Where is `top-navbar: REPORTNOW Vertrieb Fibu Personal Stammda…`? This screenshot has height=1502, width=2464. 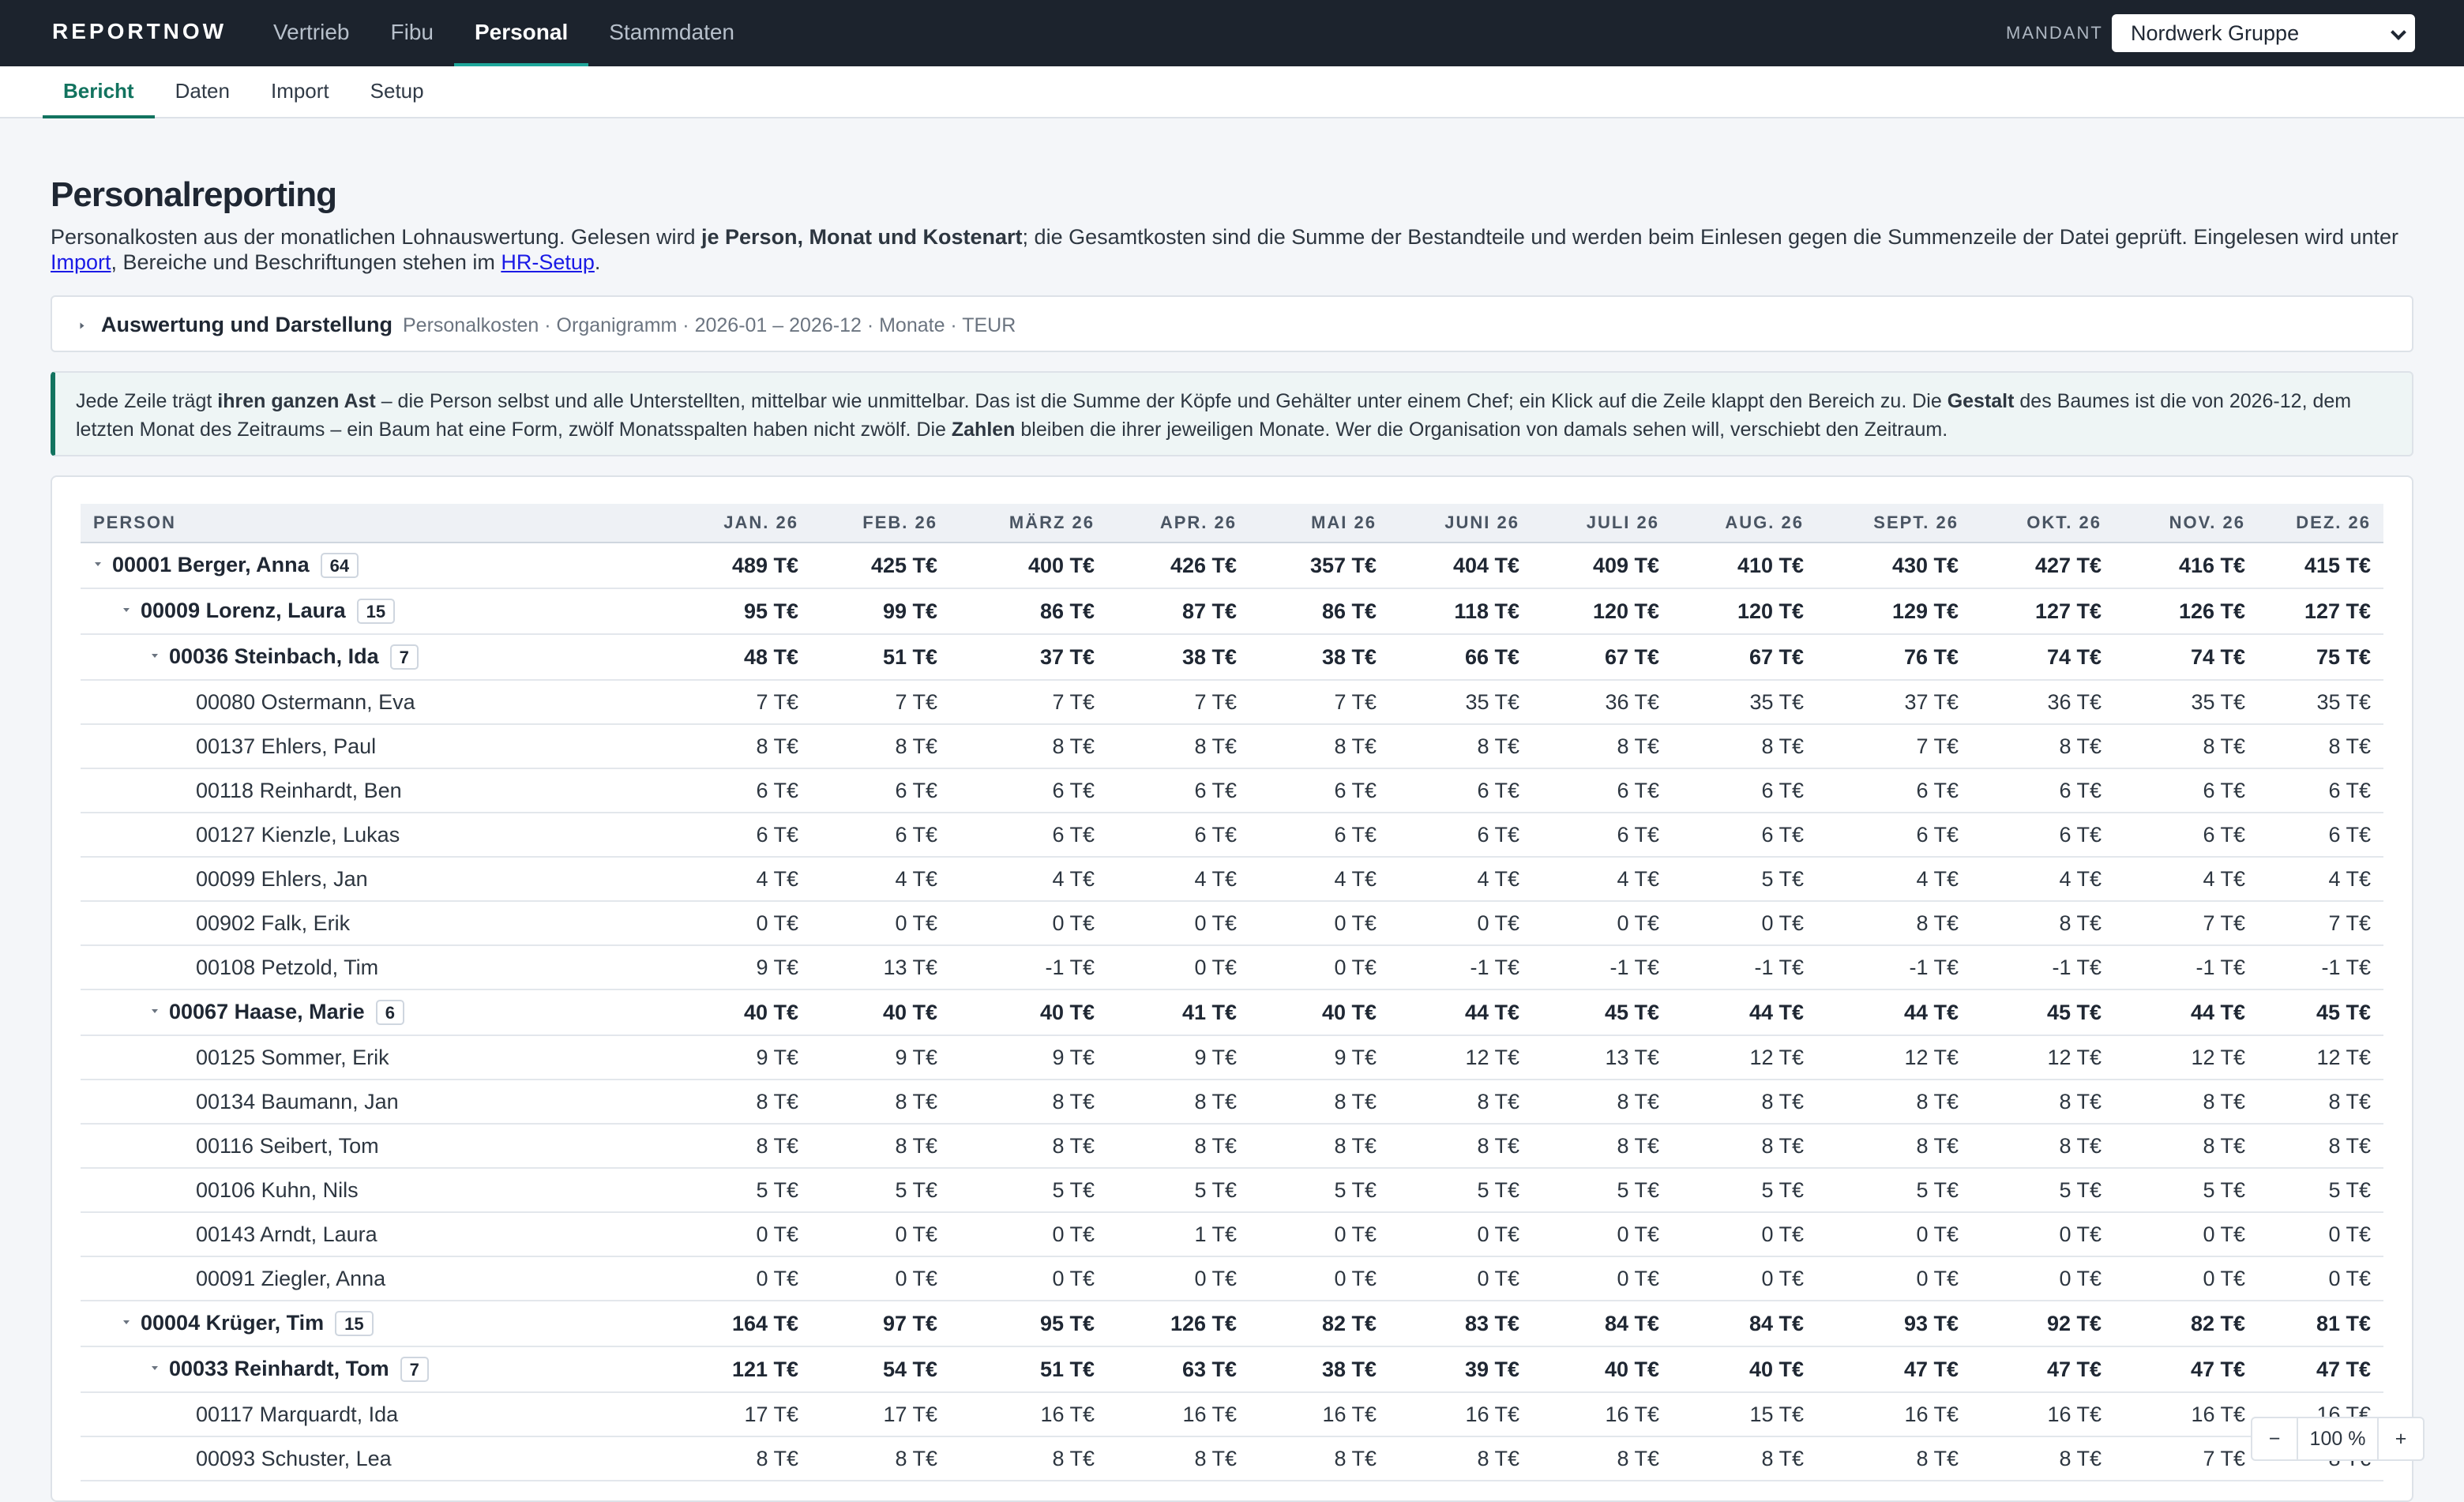 top-navbar: REPORTNOW Vertrieb Fibu Personal Stammda… is located at coordinates (1232, 33).